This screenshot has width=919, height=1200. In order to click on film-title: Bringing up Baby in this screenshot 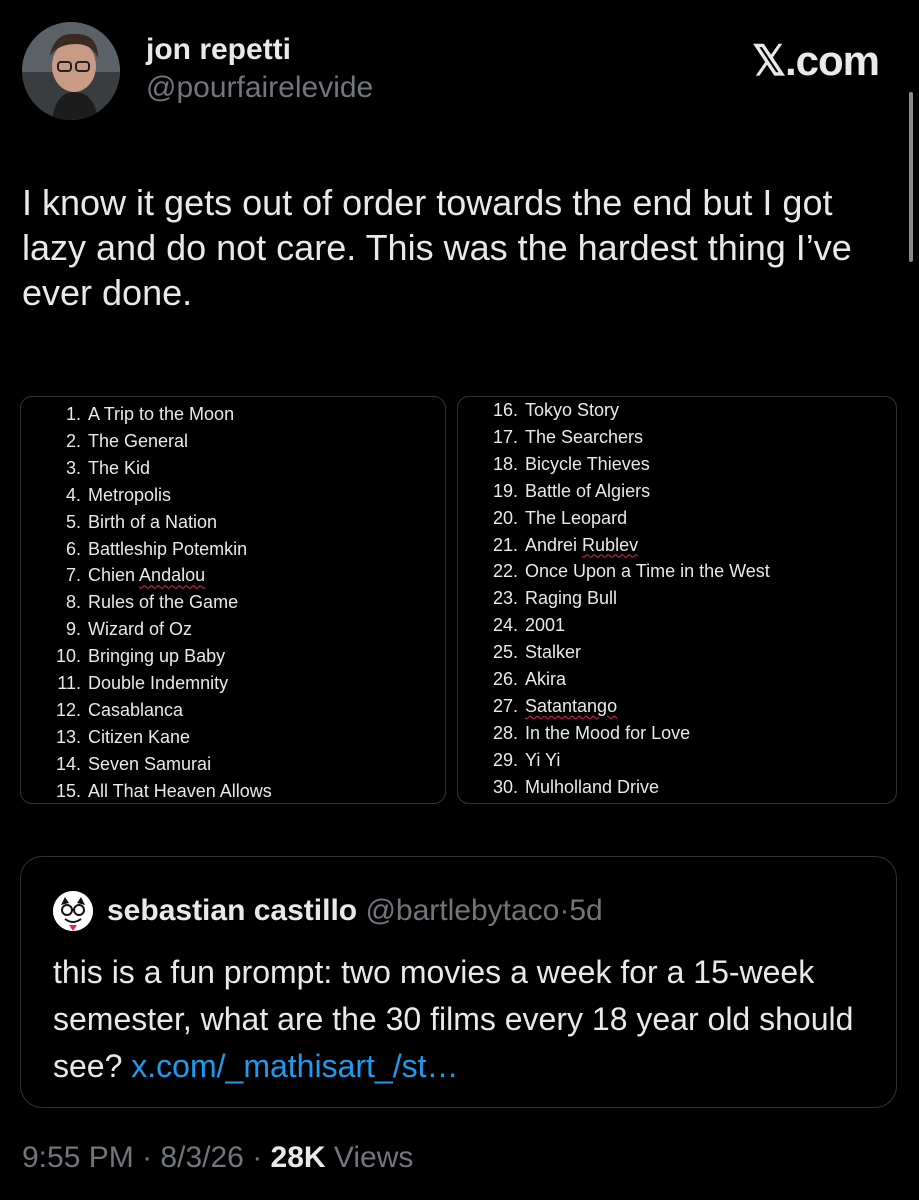, I will do `click(157, 656)`.